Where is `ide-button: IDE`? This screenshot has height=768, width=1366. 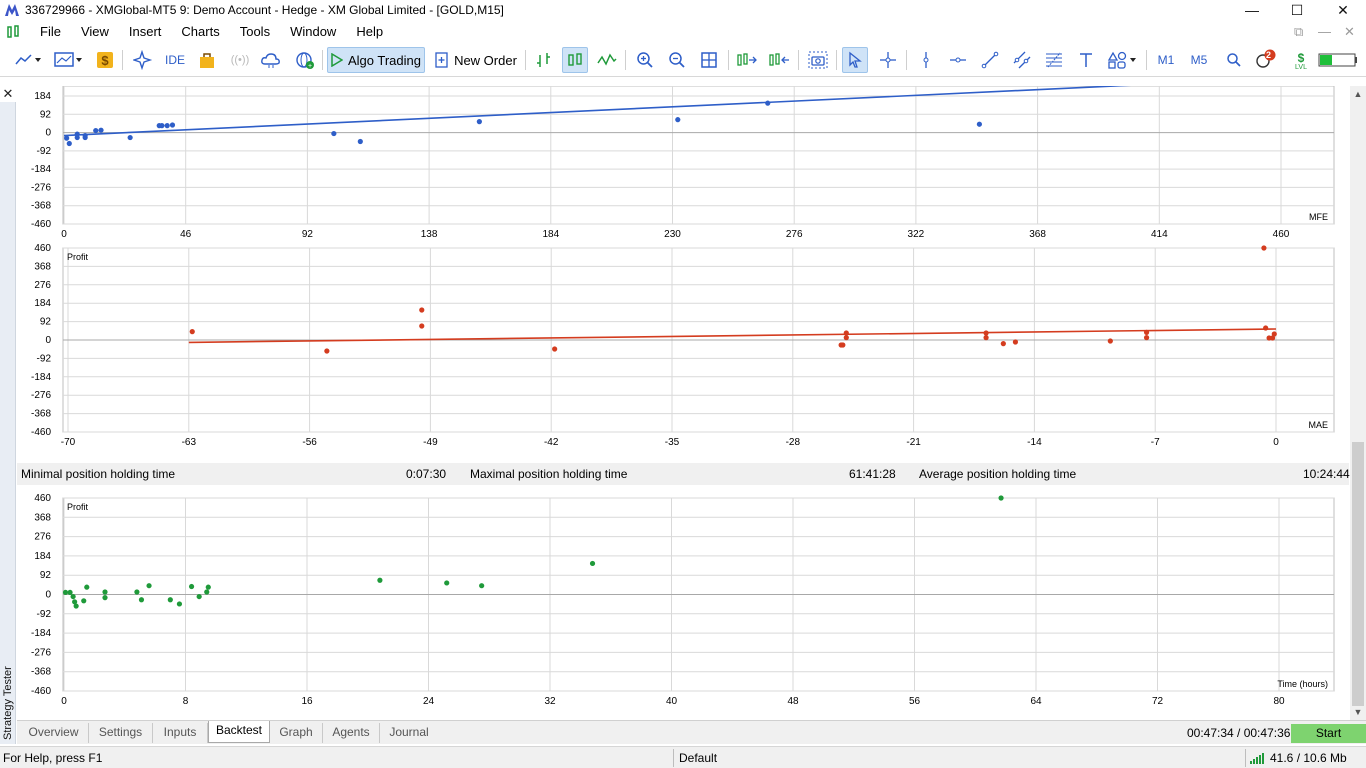 ide-button: IDE is located at coordinates (175, 60).